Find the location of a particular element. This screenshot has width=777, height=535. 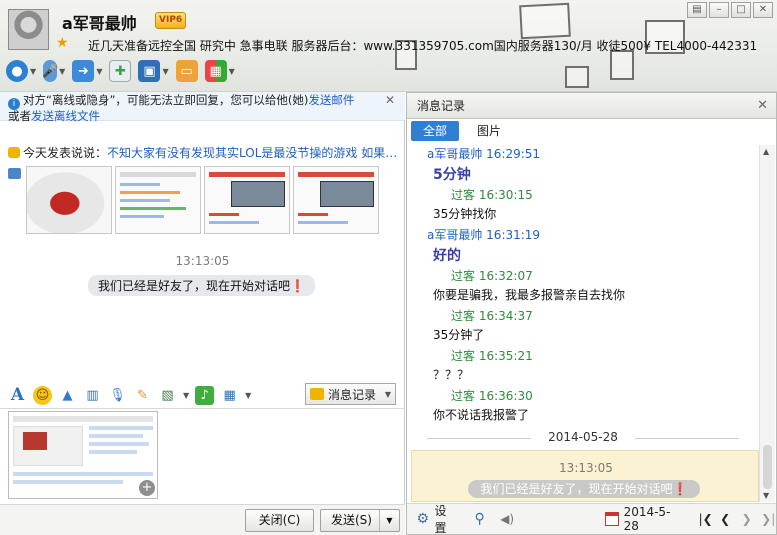

minimize-button: – is located at coordinates (719, 10).